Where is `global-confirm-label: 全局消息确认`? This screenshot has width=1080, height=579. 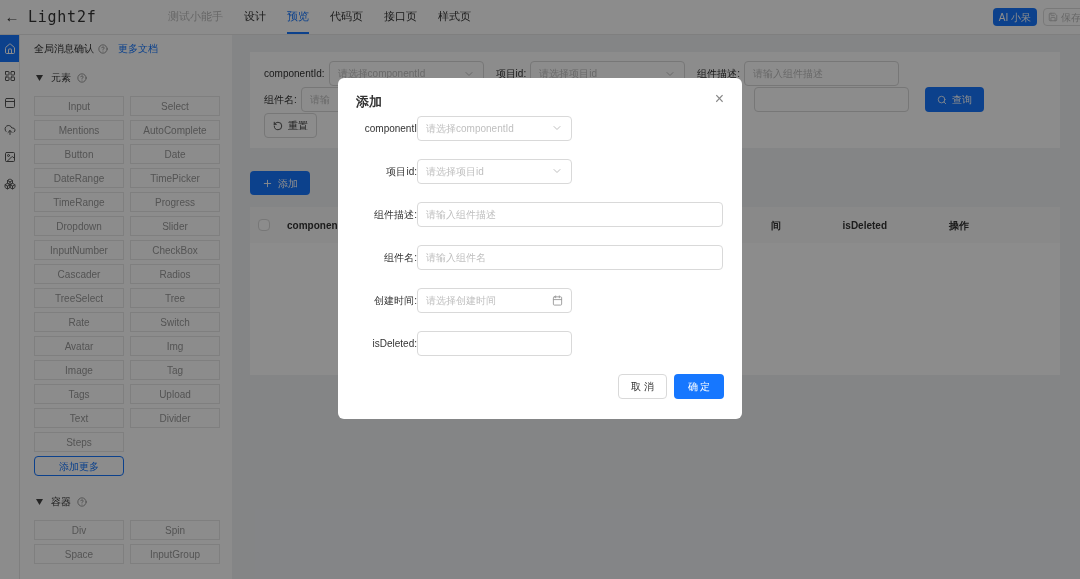
global-confirm-label: 全局消息确认 is located at coordinates (64, 49).